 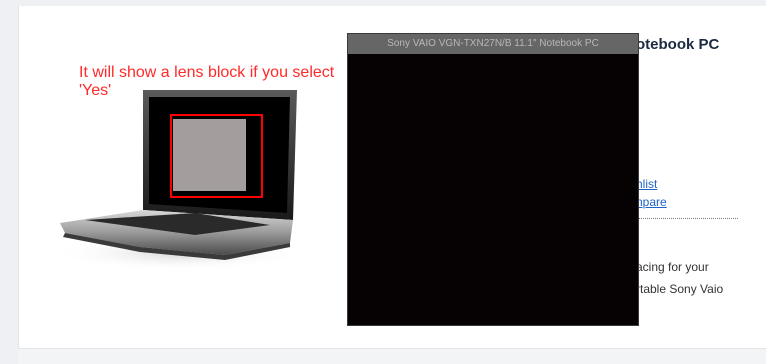 What do you see at coordinates (678, 44) in the screenshot?
I see `product-title: otebook PC` at bounding box center [678, 44].